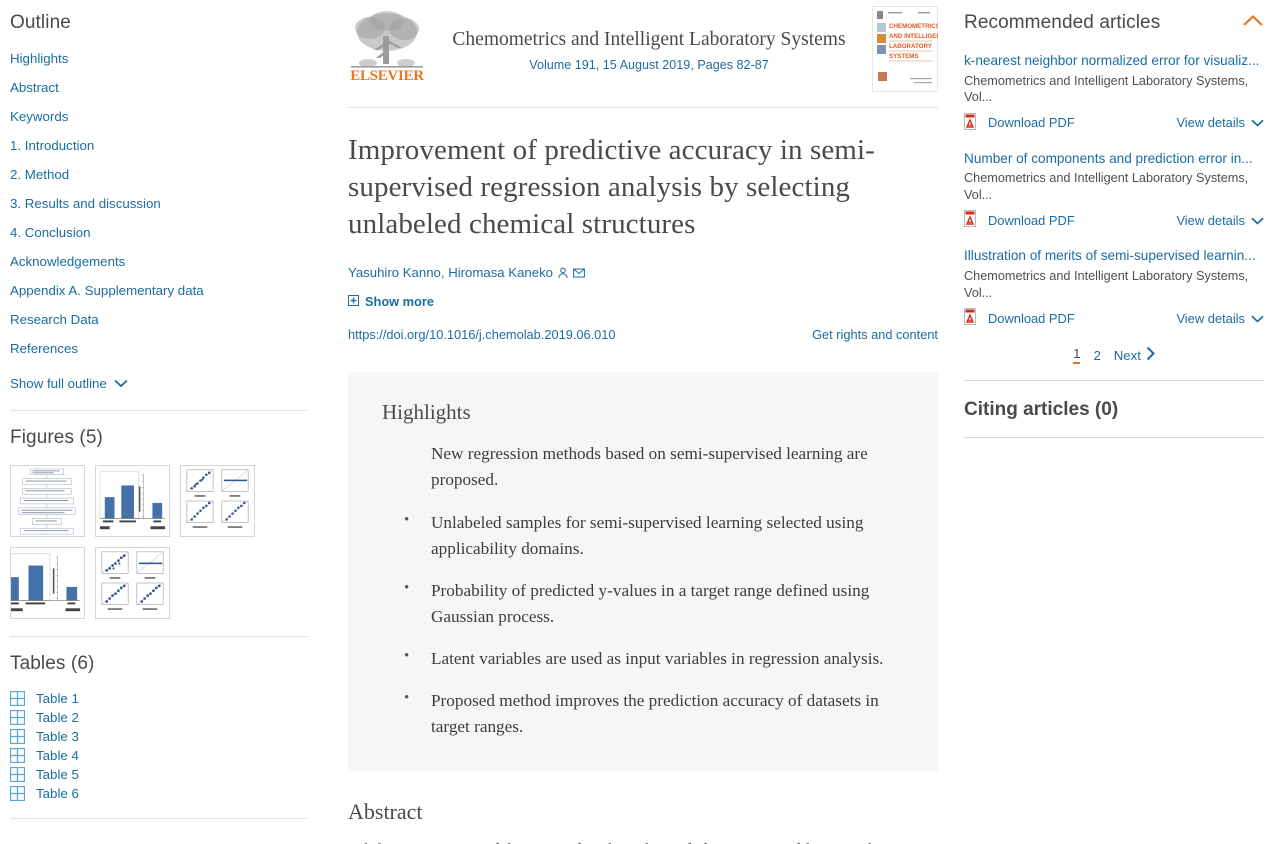 The height and width of the screenshot is (844, 1278). Describe the element at coordinates (385, 811) in the screenshot. I see `abstract-heading: Abstract` at that location.